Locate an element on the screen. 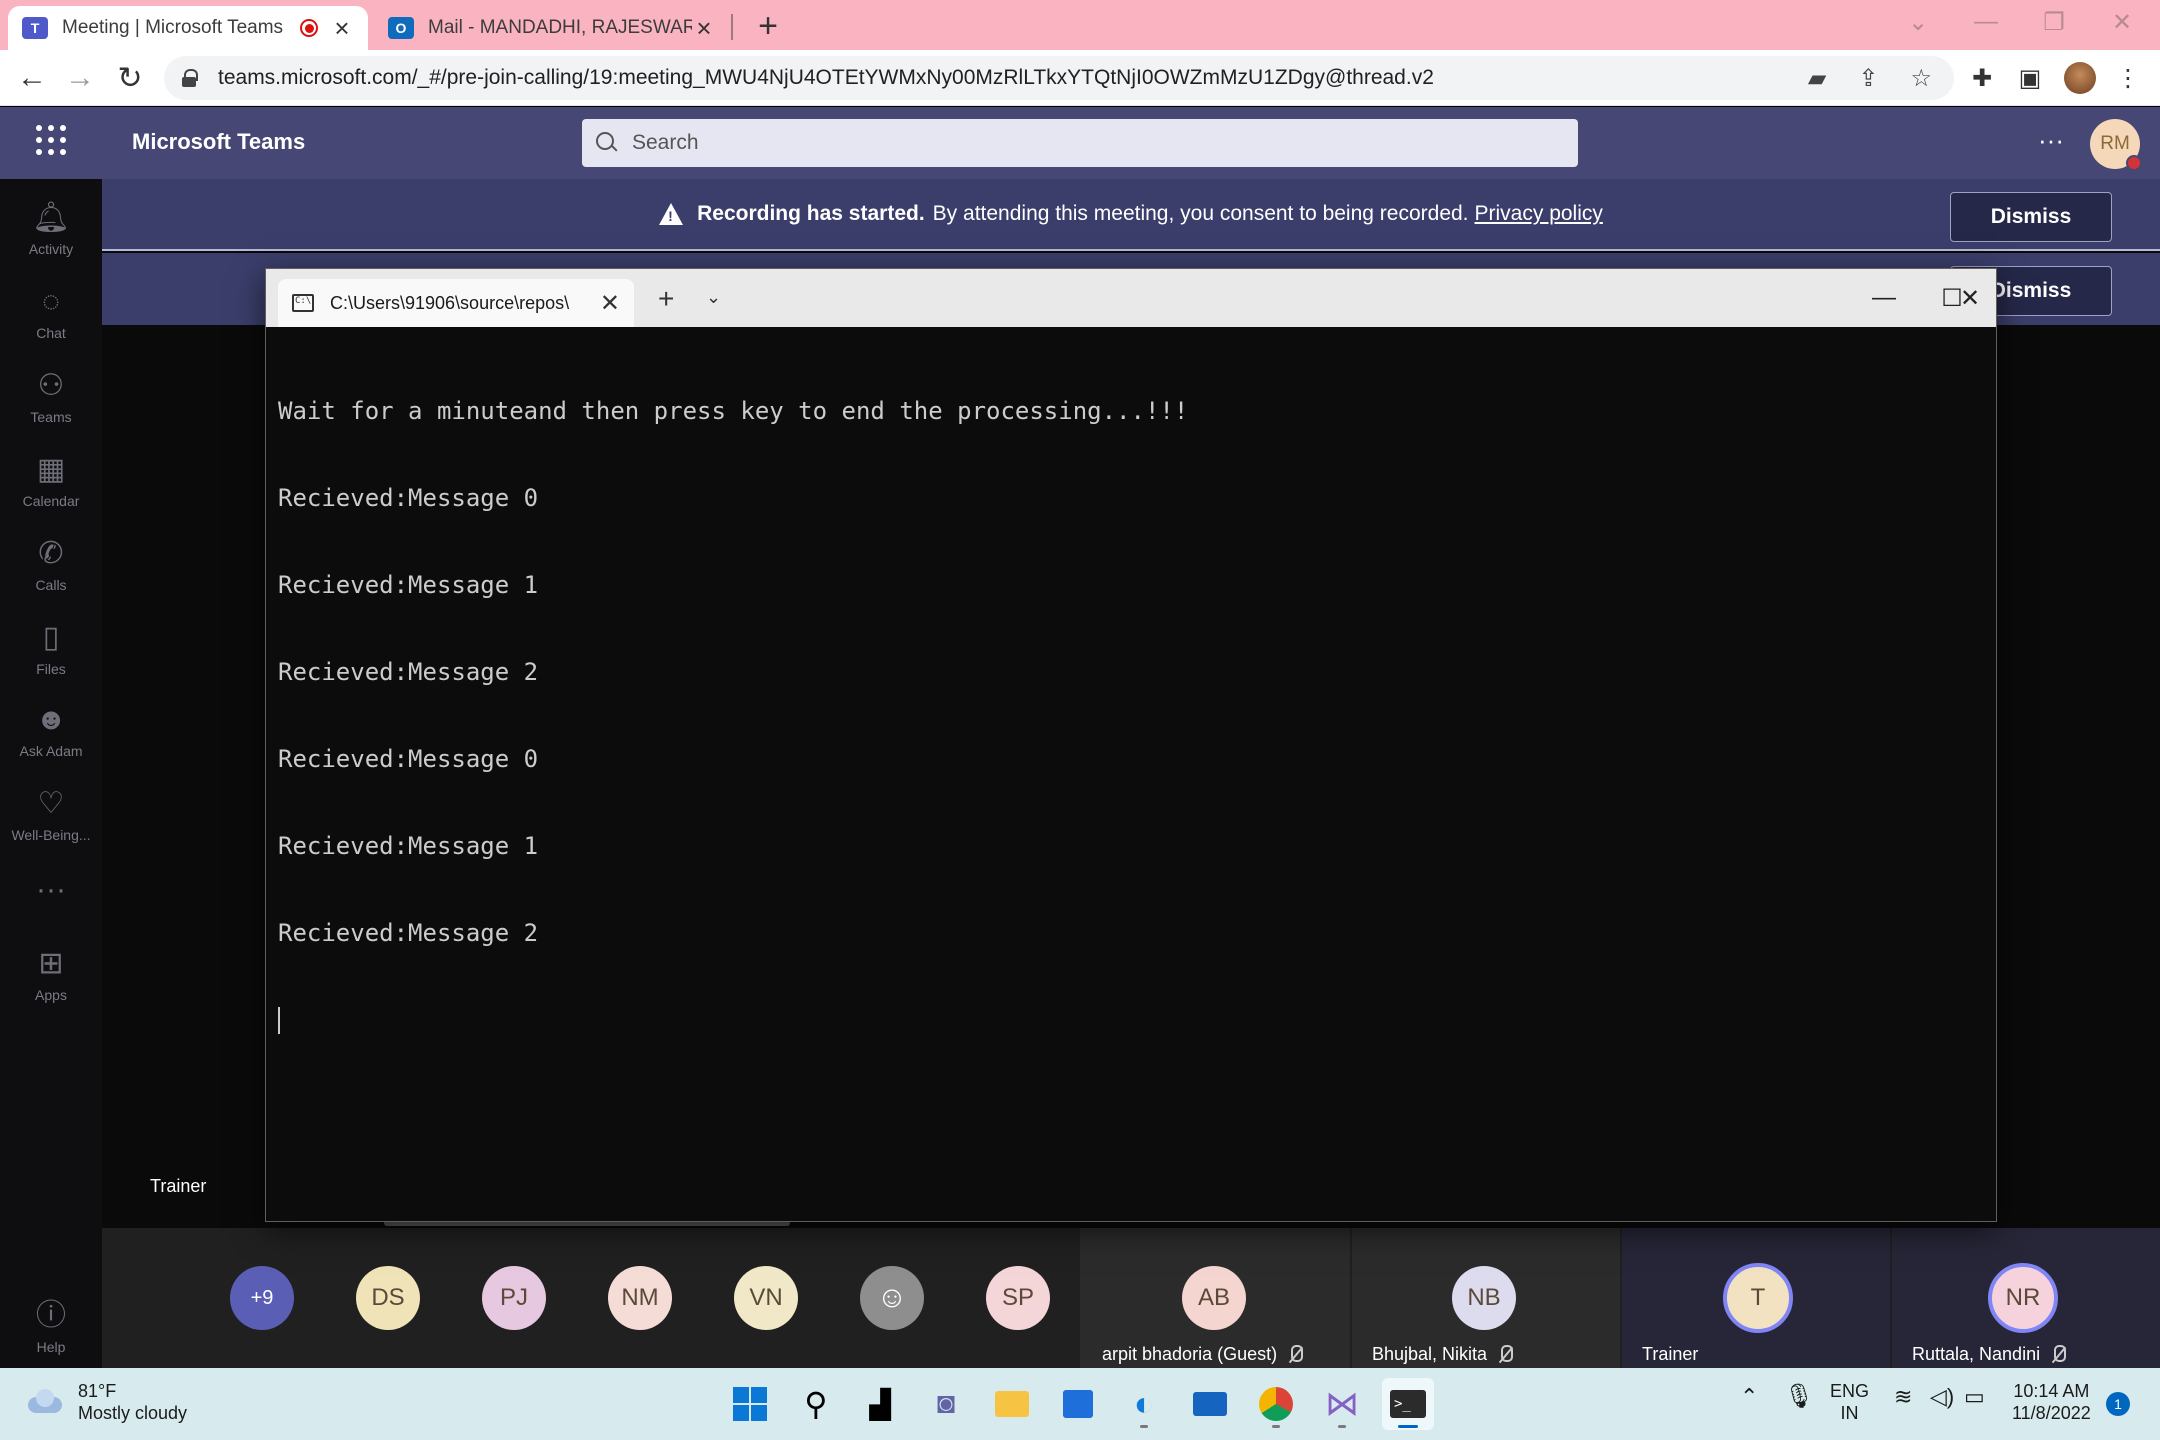 Image resolution: width=2160 pixels, height=1440 pixels. rail-item-teams: ⚇ Teams is located at coordinates (51, 397).